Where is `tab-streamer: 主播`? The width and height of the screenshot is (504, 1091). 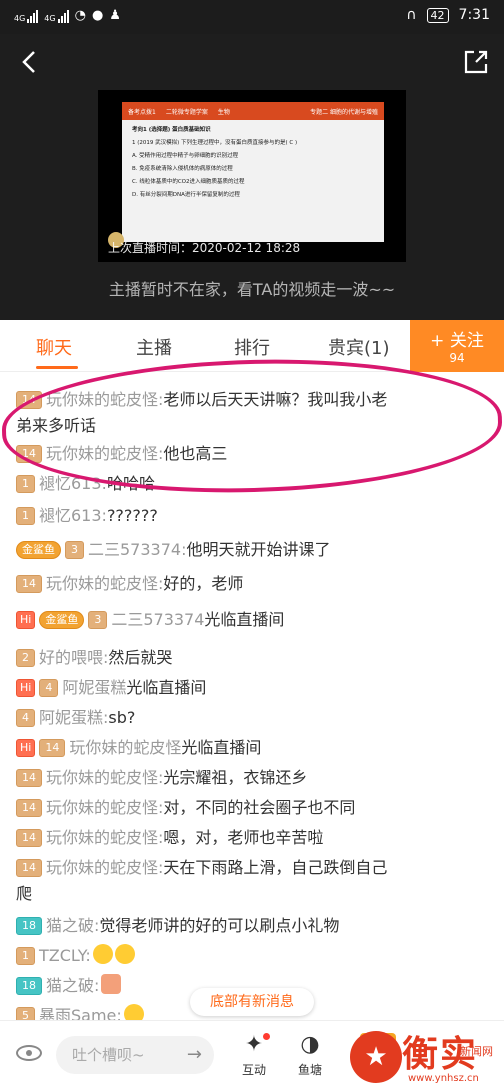
tab-streamer: 主播 is located at coordinates (154, 347).